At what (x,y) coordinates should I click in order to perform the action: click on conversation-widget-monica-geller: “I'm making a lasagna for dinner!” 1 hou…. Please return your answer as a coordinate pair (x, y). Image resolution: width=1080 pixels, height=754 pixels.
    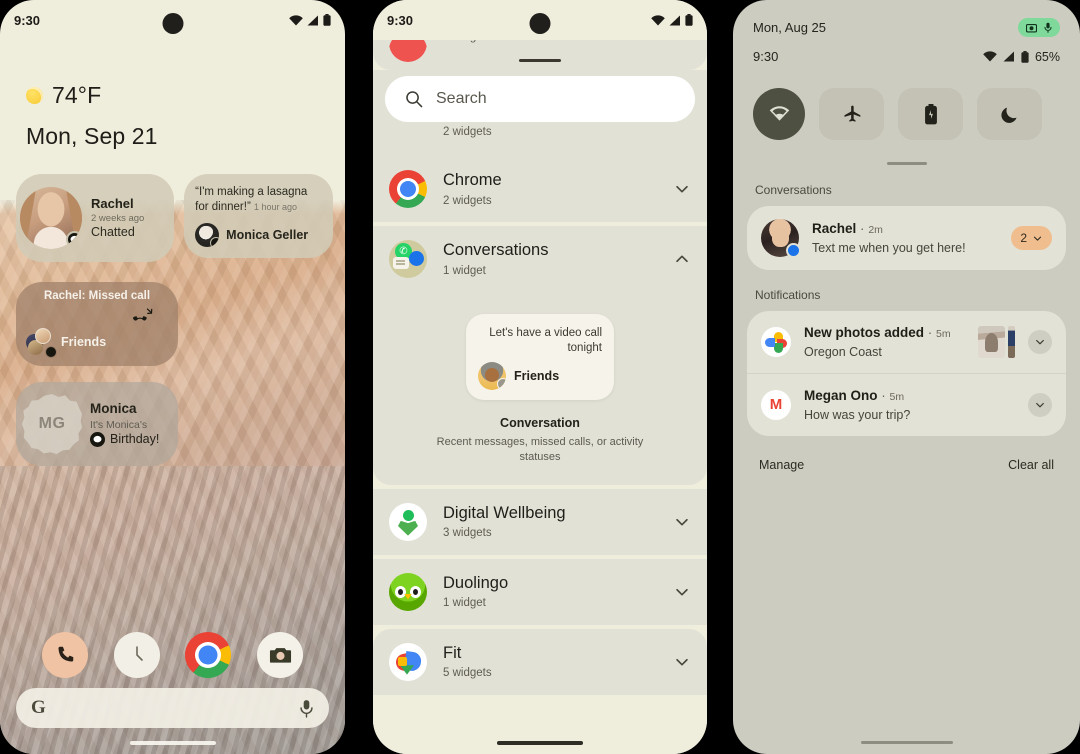
    Looking at the image, I should click on (258, 216).